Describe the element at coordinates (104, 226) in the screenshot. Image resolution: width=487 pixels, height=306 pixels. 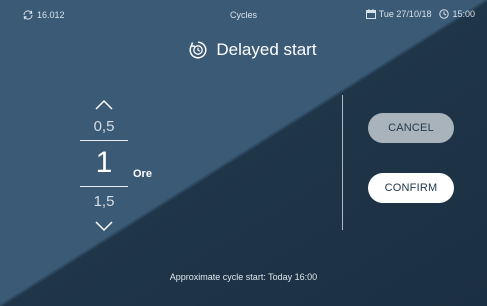
I see `chevron-down-icon` at that location.